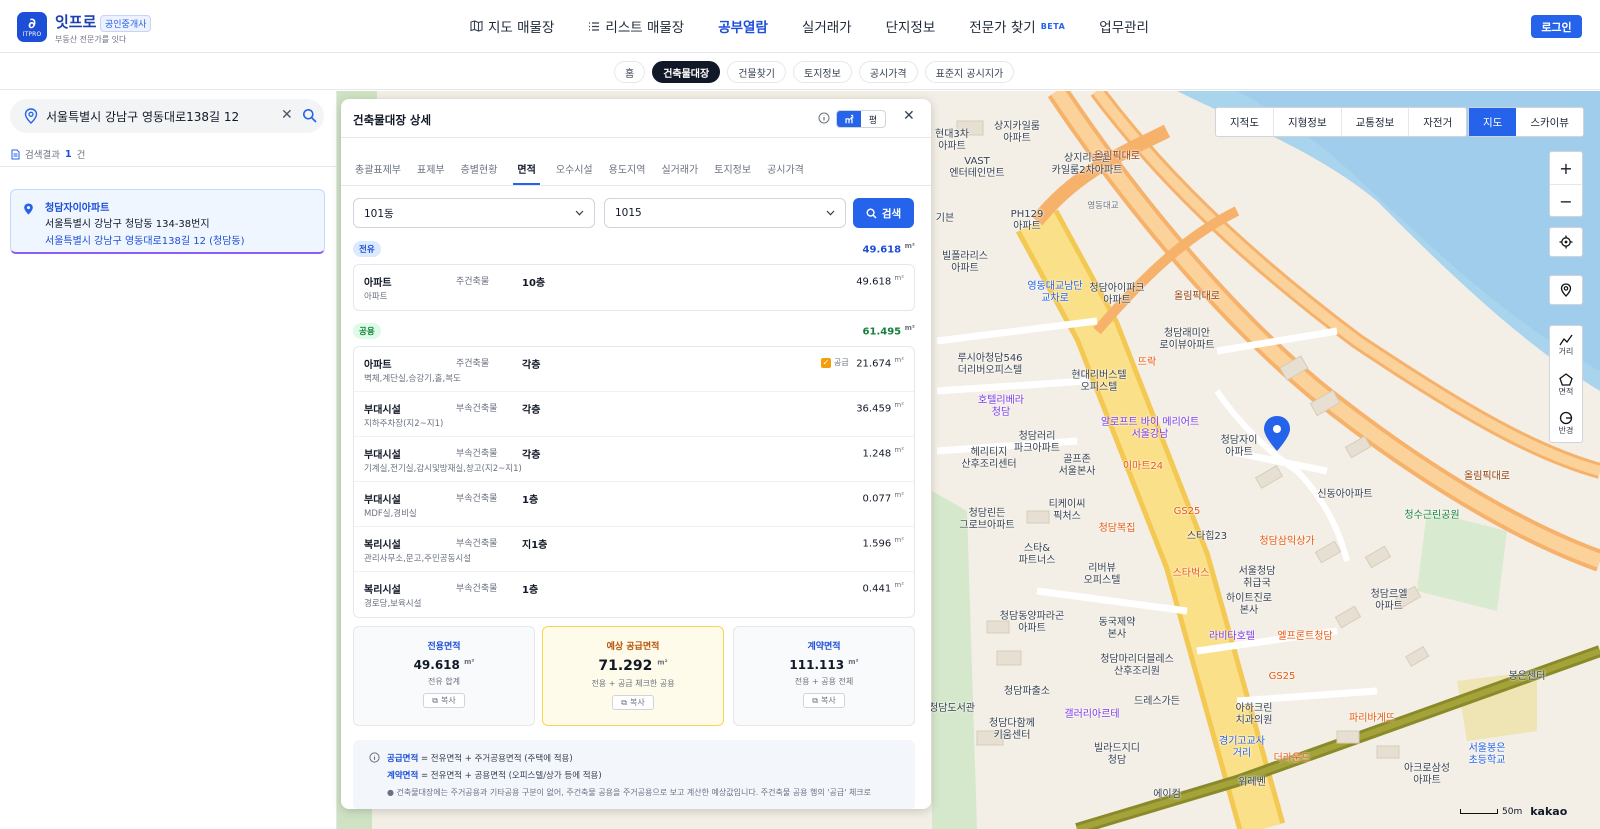  What do you see at coordinates (526, 173) in the screenshot?
I see `tab-area: 면적` at bounding box center [526, 173].